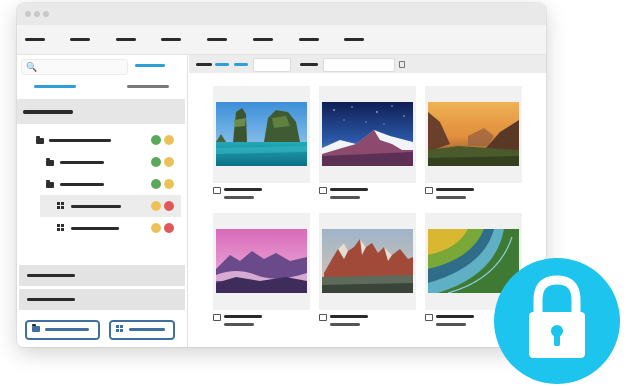  I want to click on menu-bar, so click(281, 40).